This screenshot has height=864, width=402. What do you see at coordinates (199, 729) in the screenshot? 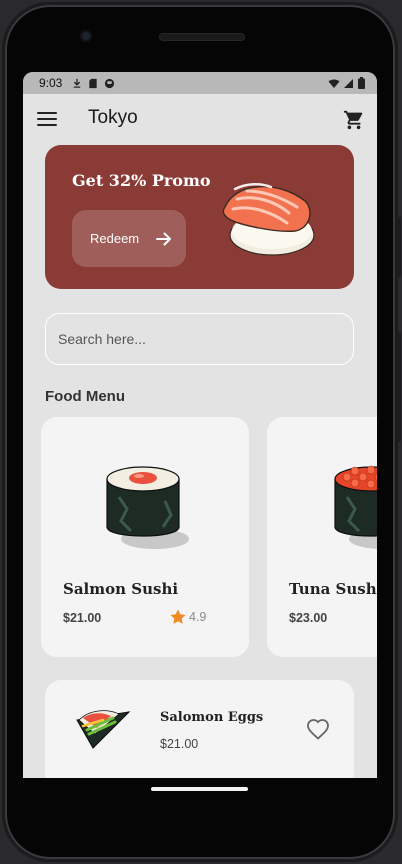
I see `list-item-salomon-eggs: Salomon Eggs $21.00` at bounding box center [199, 729].